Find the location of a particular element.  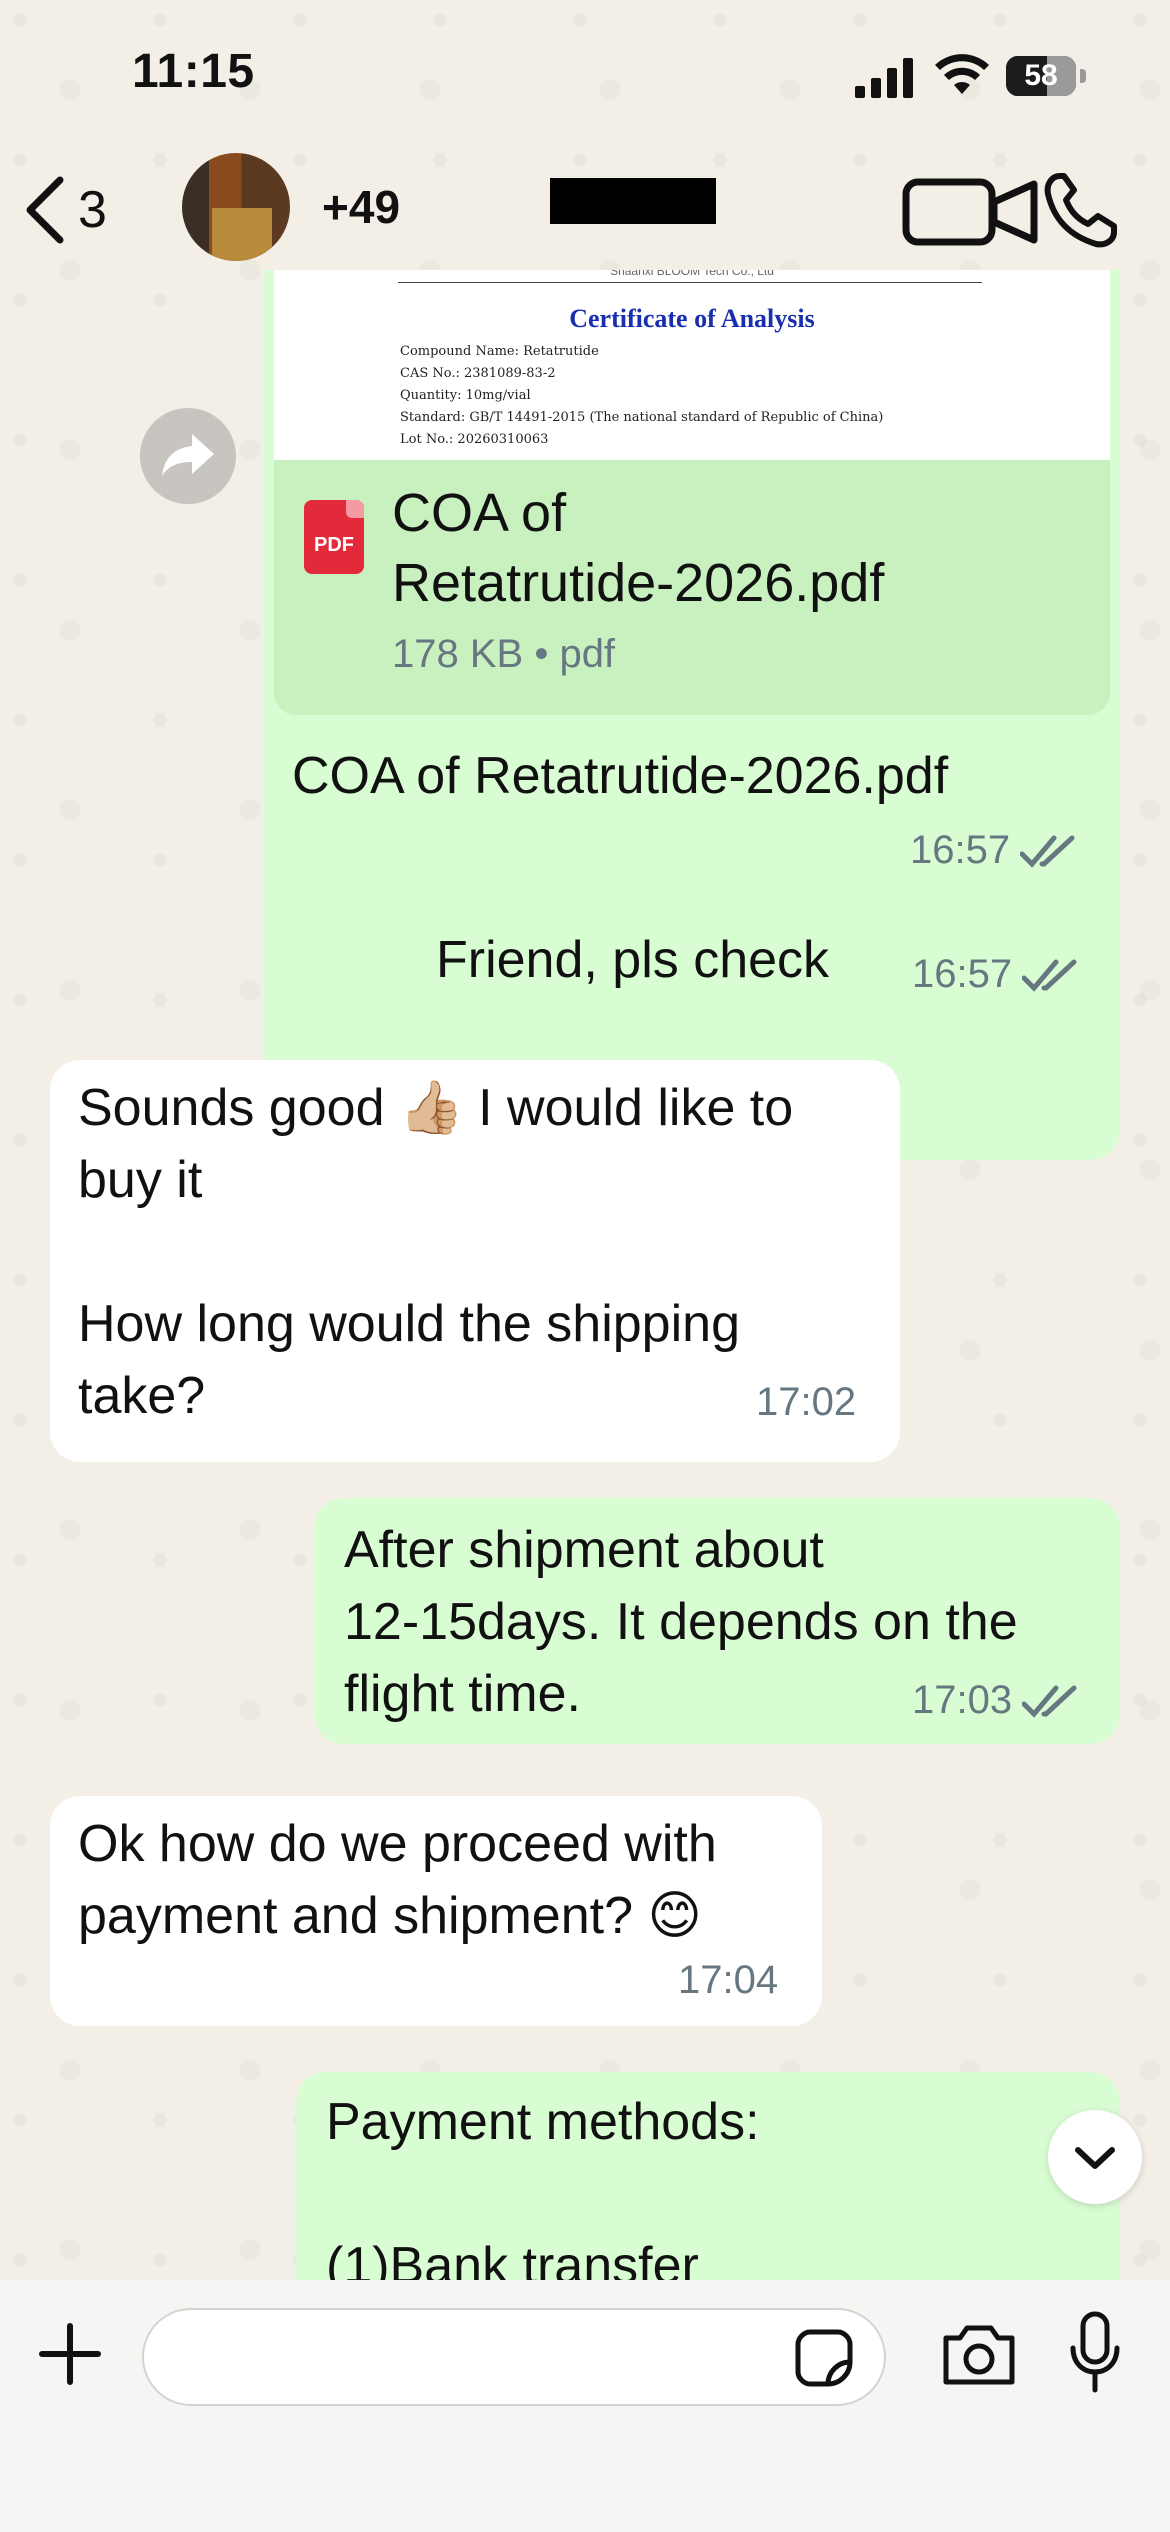

battery-indicator: 58 is located at coordinates (1046, 76).